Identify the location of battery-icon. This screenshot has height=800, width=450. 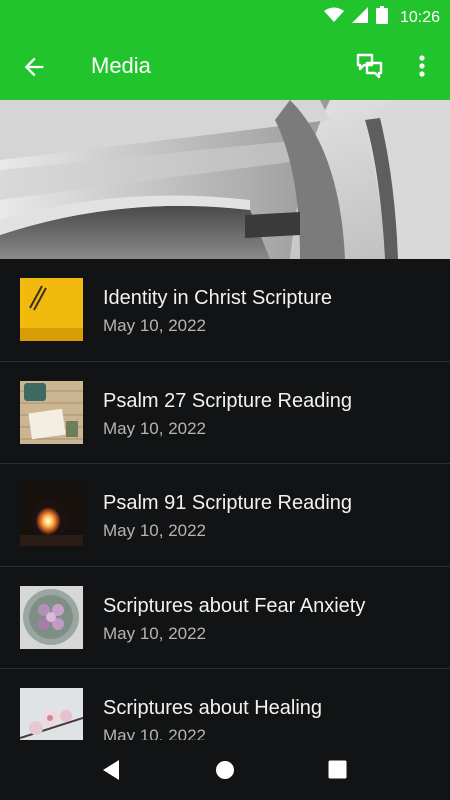
(381, 17).